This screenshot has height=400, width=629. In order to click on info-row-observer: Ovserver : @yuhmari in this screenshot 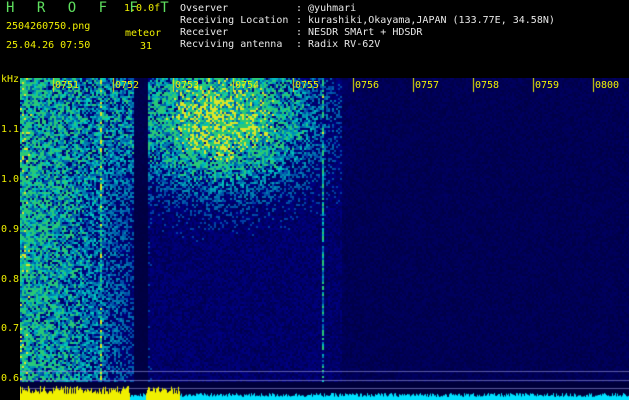, I will do `click(268, 8)`.